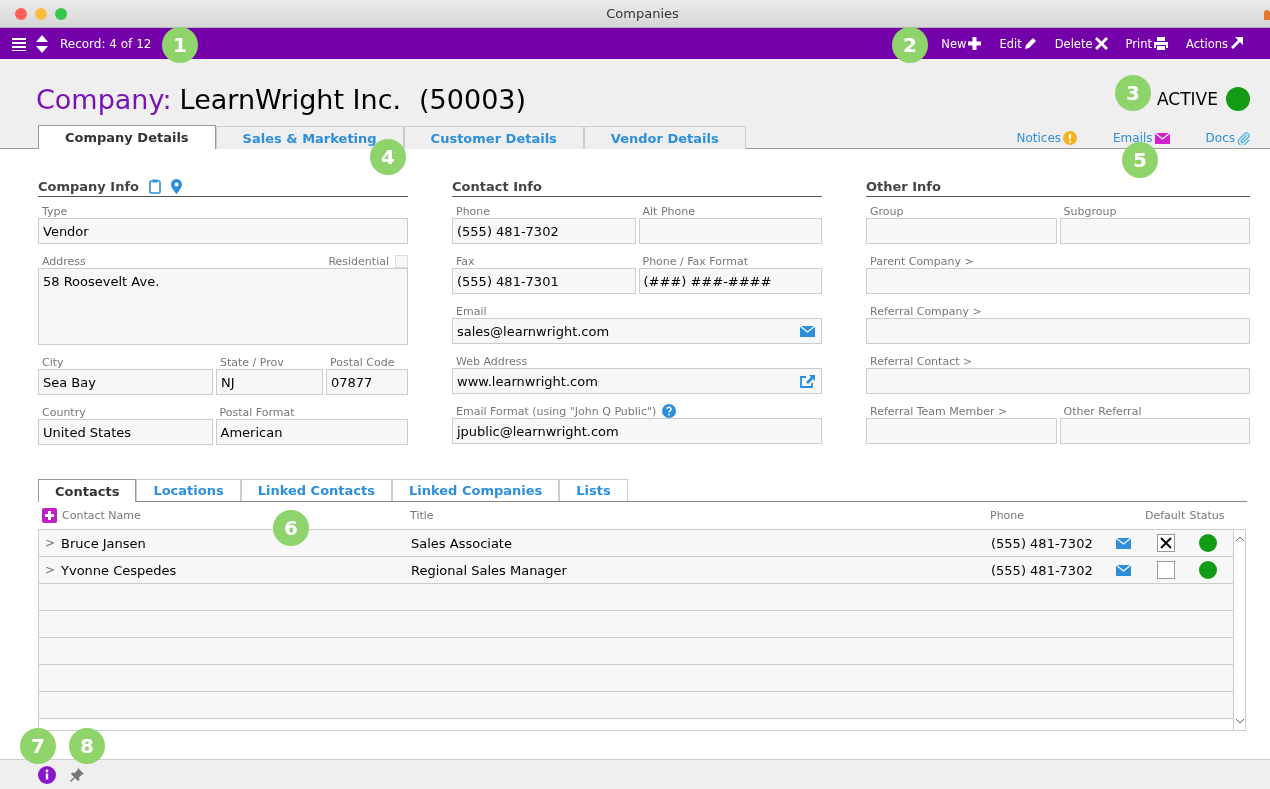 Image resolution: width=1270 pixels, height=789 pixels. What do you see at coordinates (223, 306) in the screenshot?
I see `input-field: 58 Roosevelt Ave.` at bounding box center [223, 306].